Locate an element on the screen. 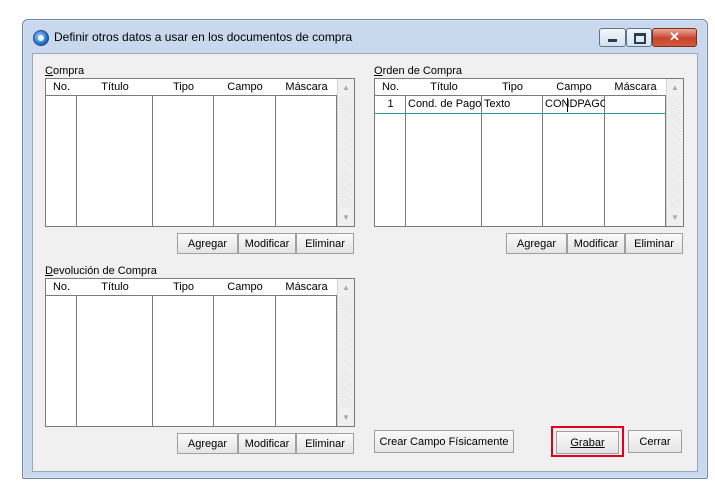 This screenshot has height=487, width=715. compra-modificar-button: Modificar is located at coordinates (267, 243).